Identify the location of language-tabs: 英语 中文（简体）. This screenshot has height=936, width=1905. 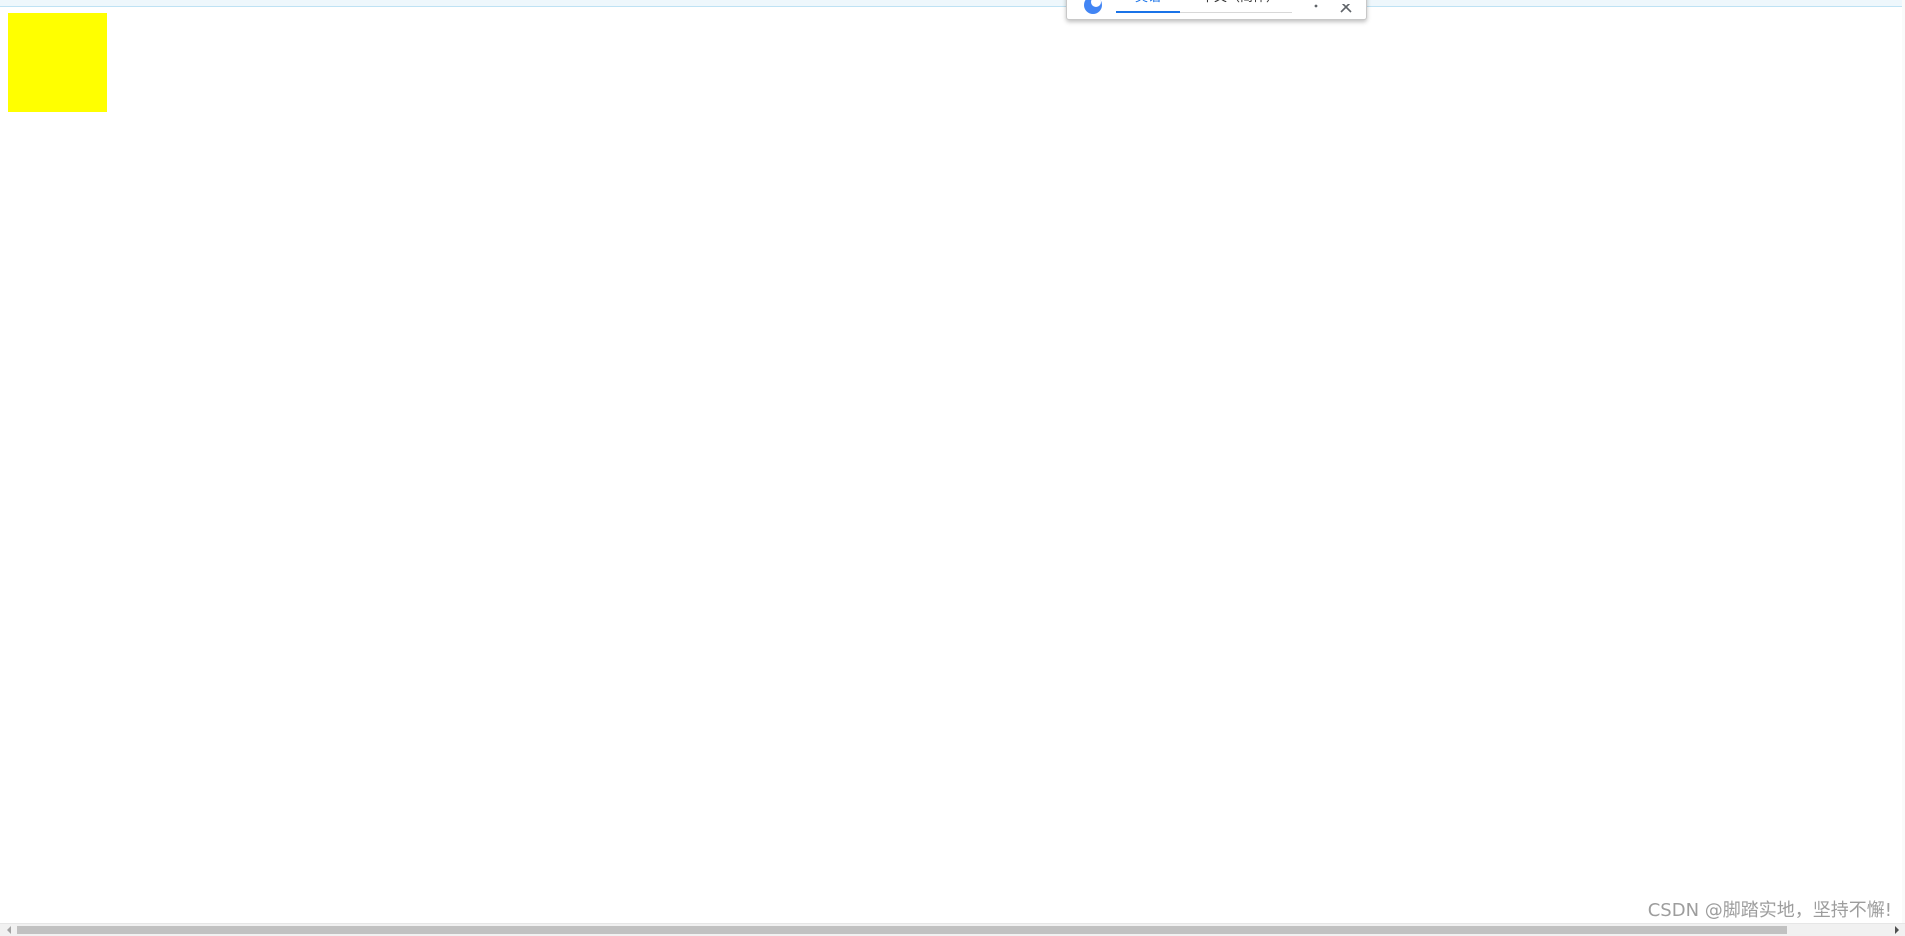
(1204, 6).